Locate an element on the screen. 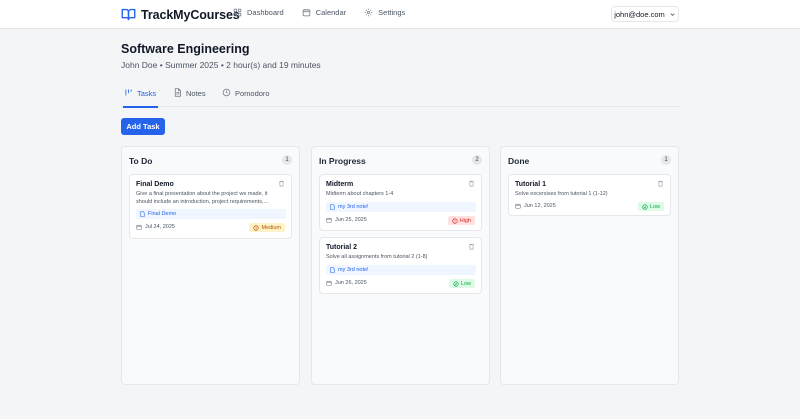 This screenshot has width=800, height=419. nav-calendar: Calendar is located at coordinates (324, 12).